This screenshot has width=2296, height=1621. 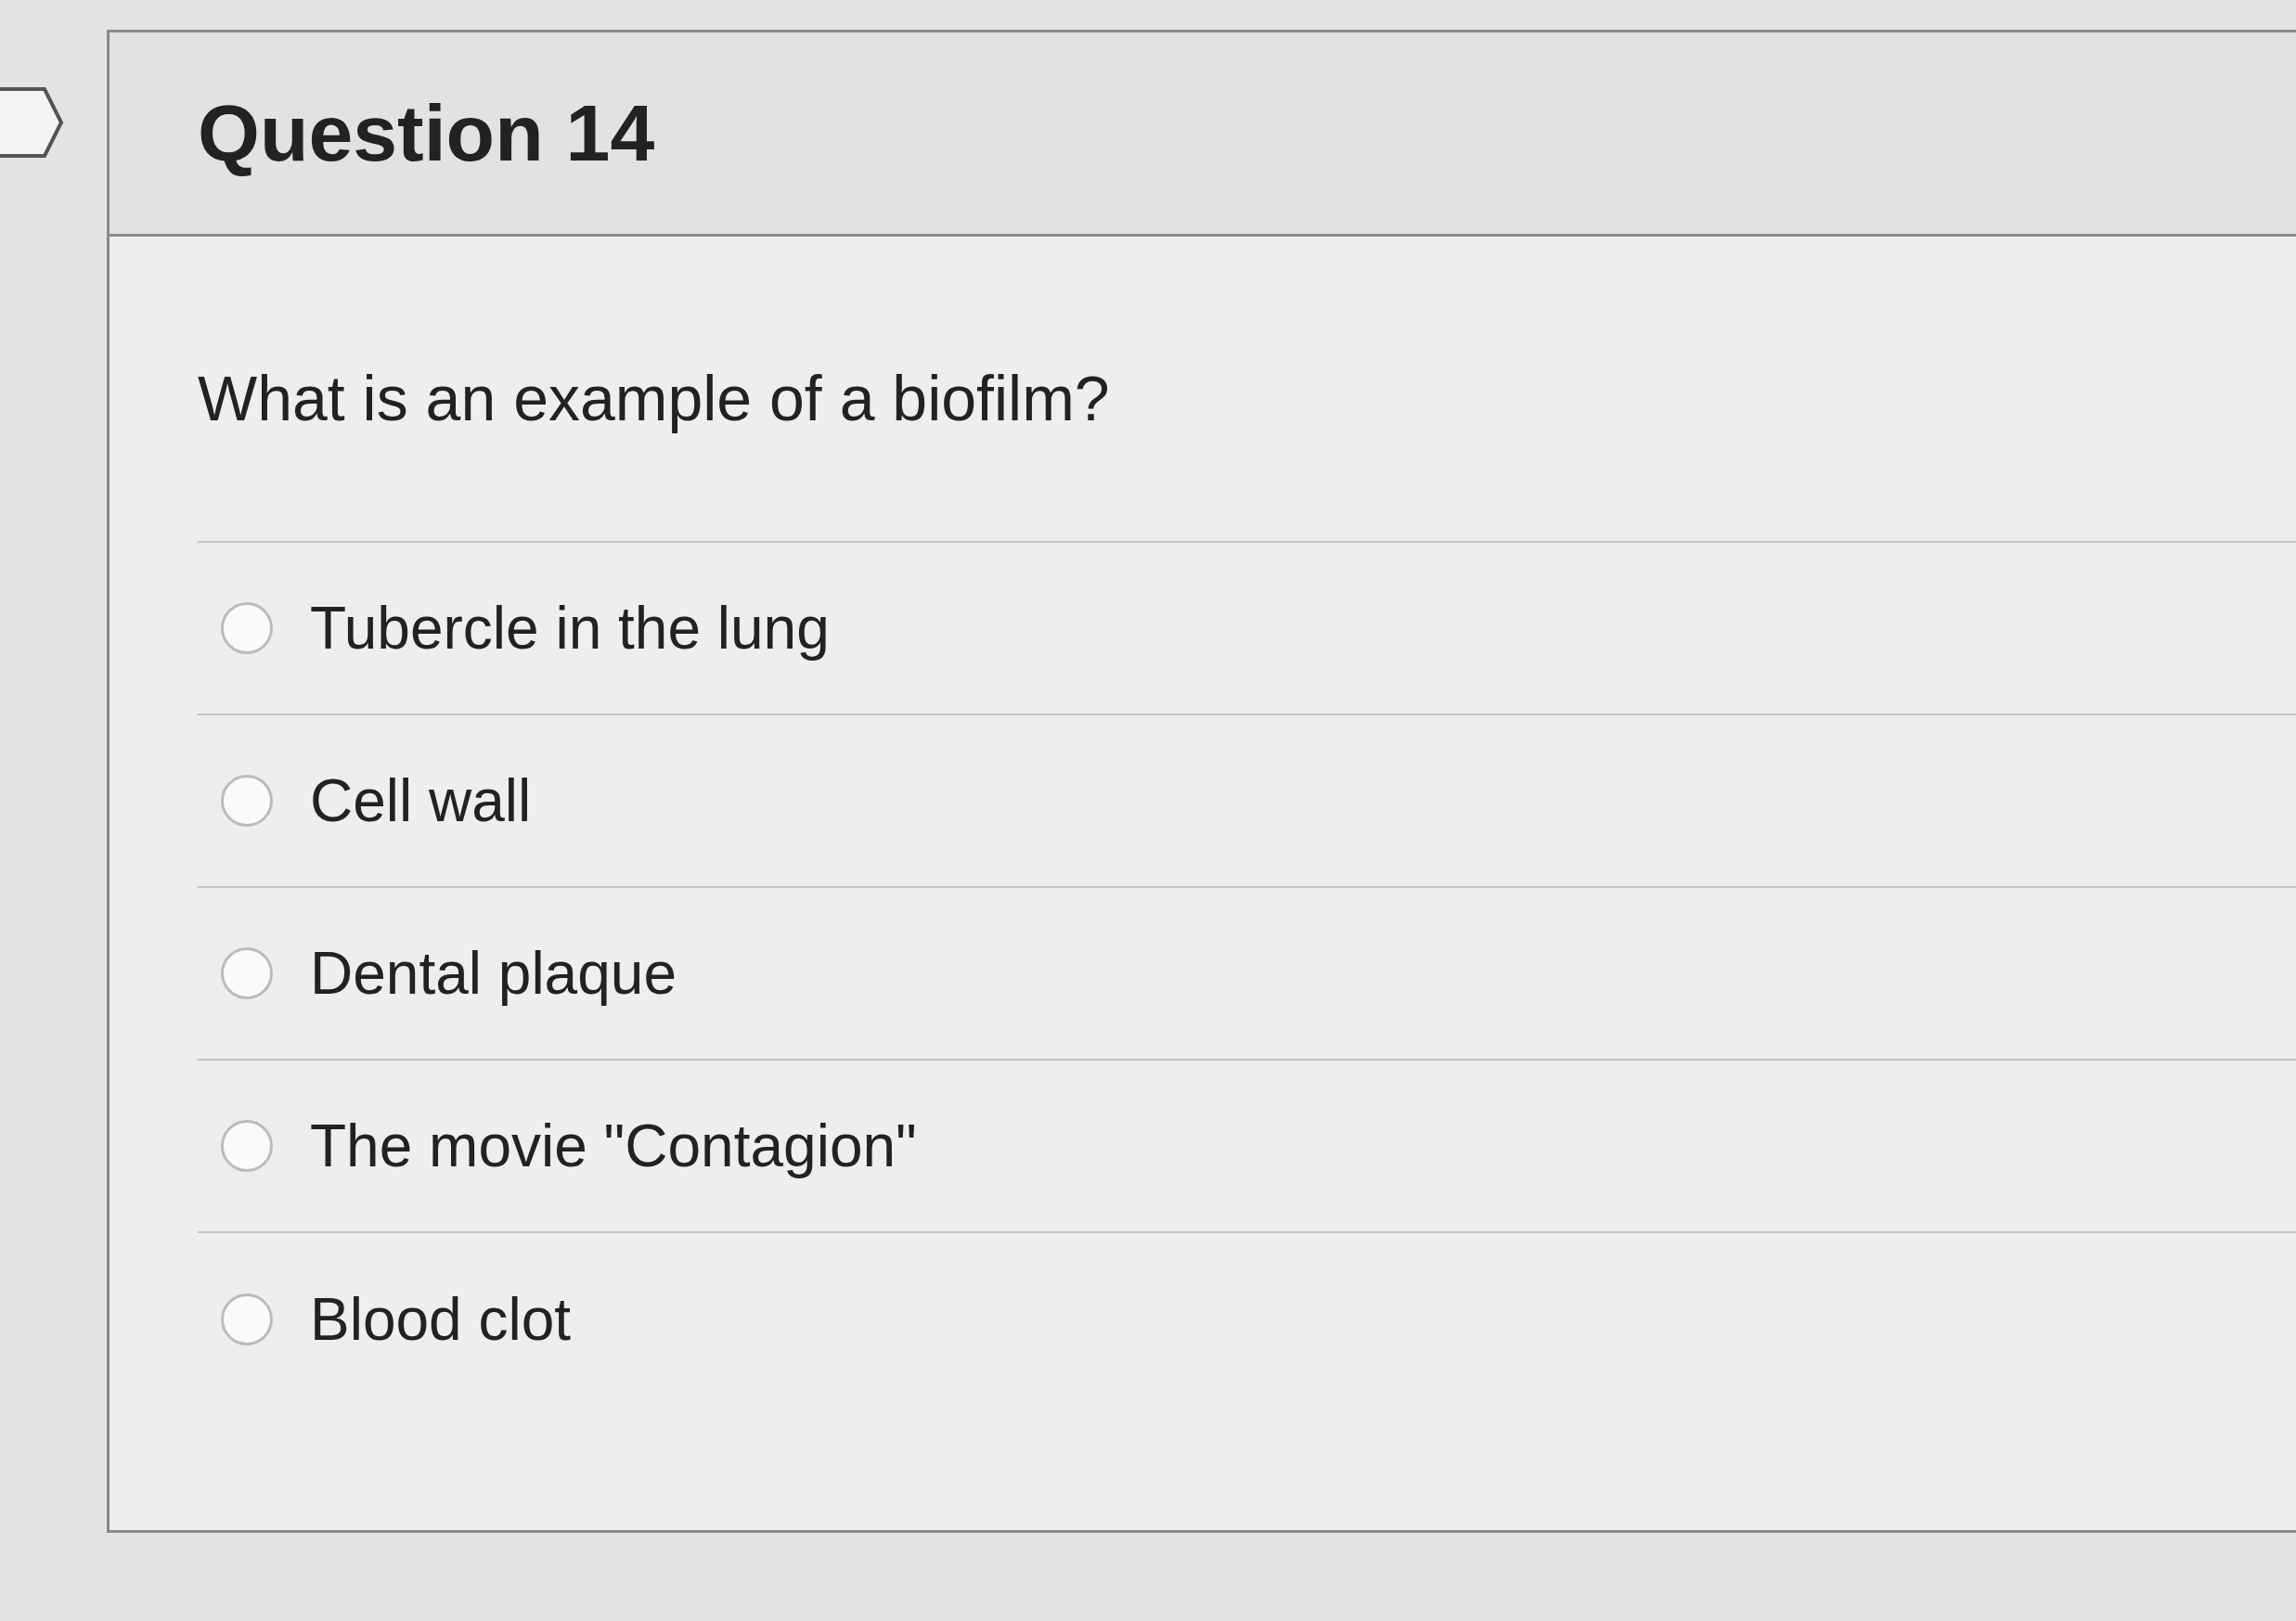 I want to click on question-title: Question 14, so click(x=426, y=133).